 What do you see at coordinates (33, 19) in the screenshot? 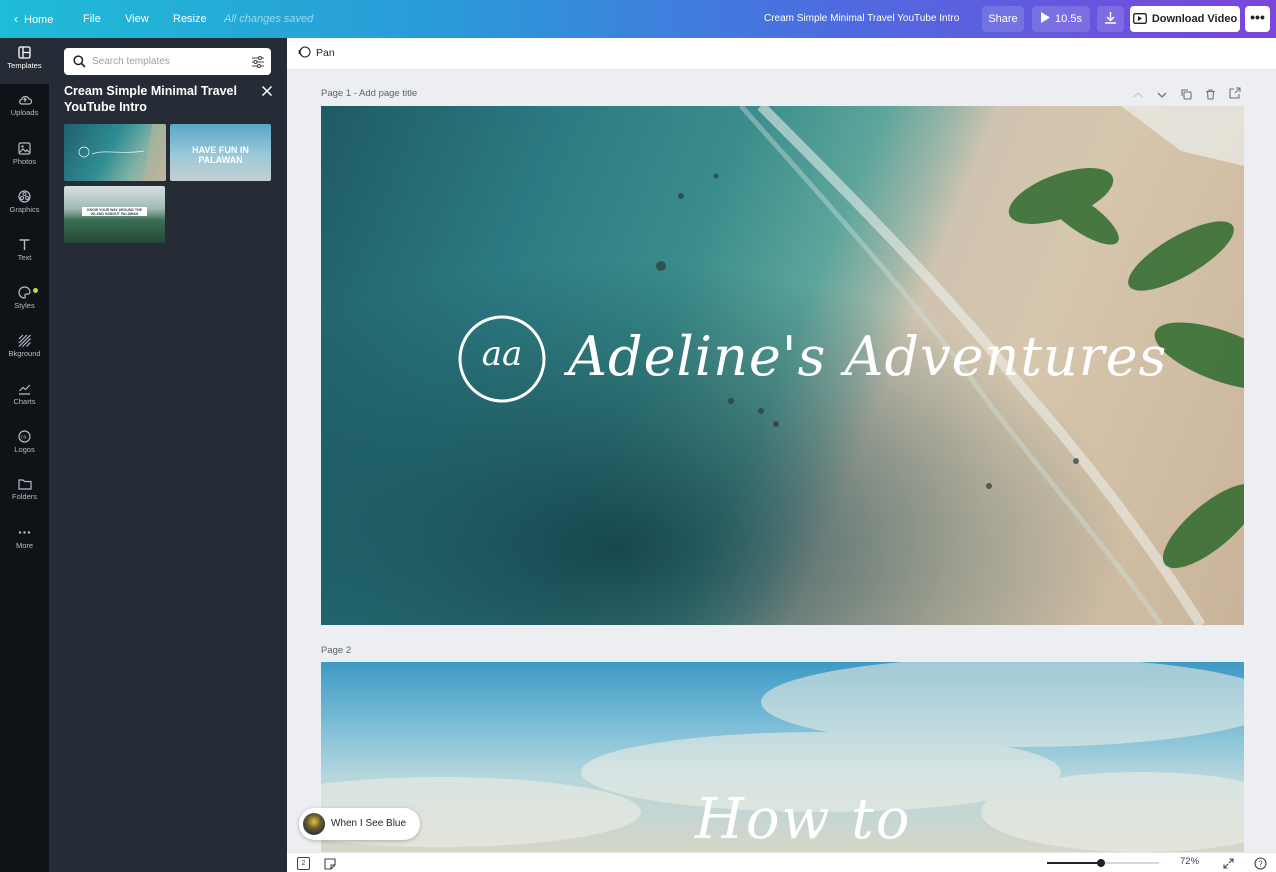
I see `home-button: ‹ Home` at bounding box center [33, 19].